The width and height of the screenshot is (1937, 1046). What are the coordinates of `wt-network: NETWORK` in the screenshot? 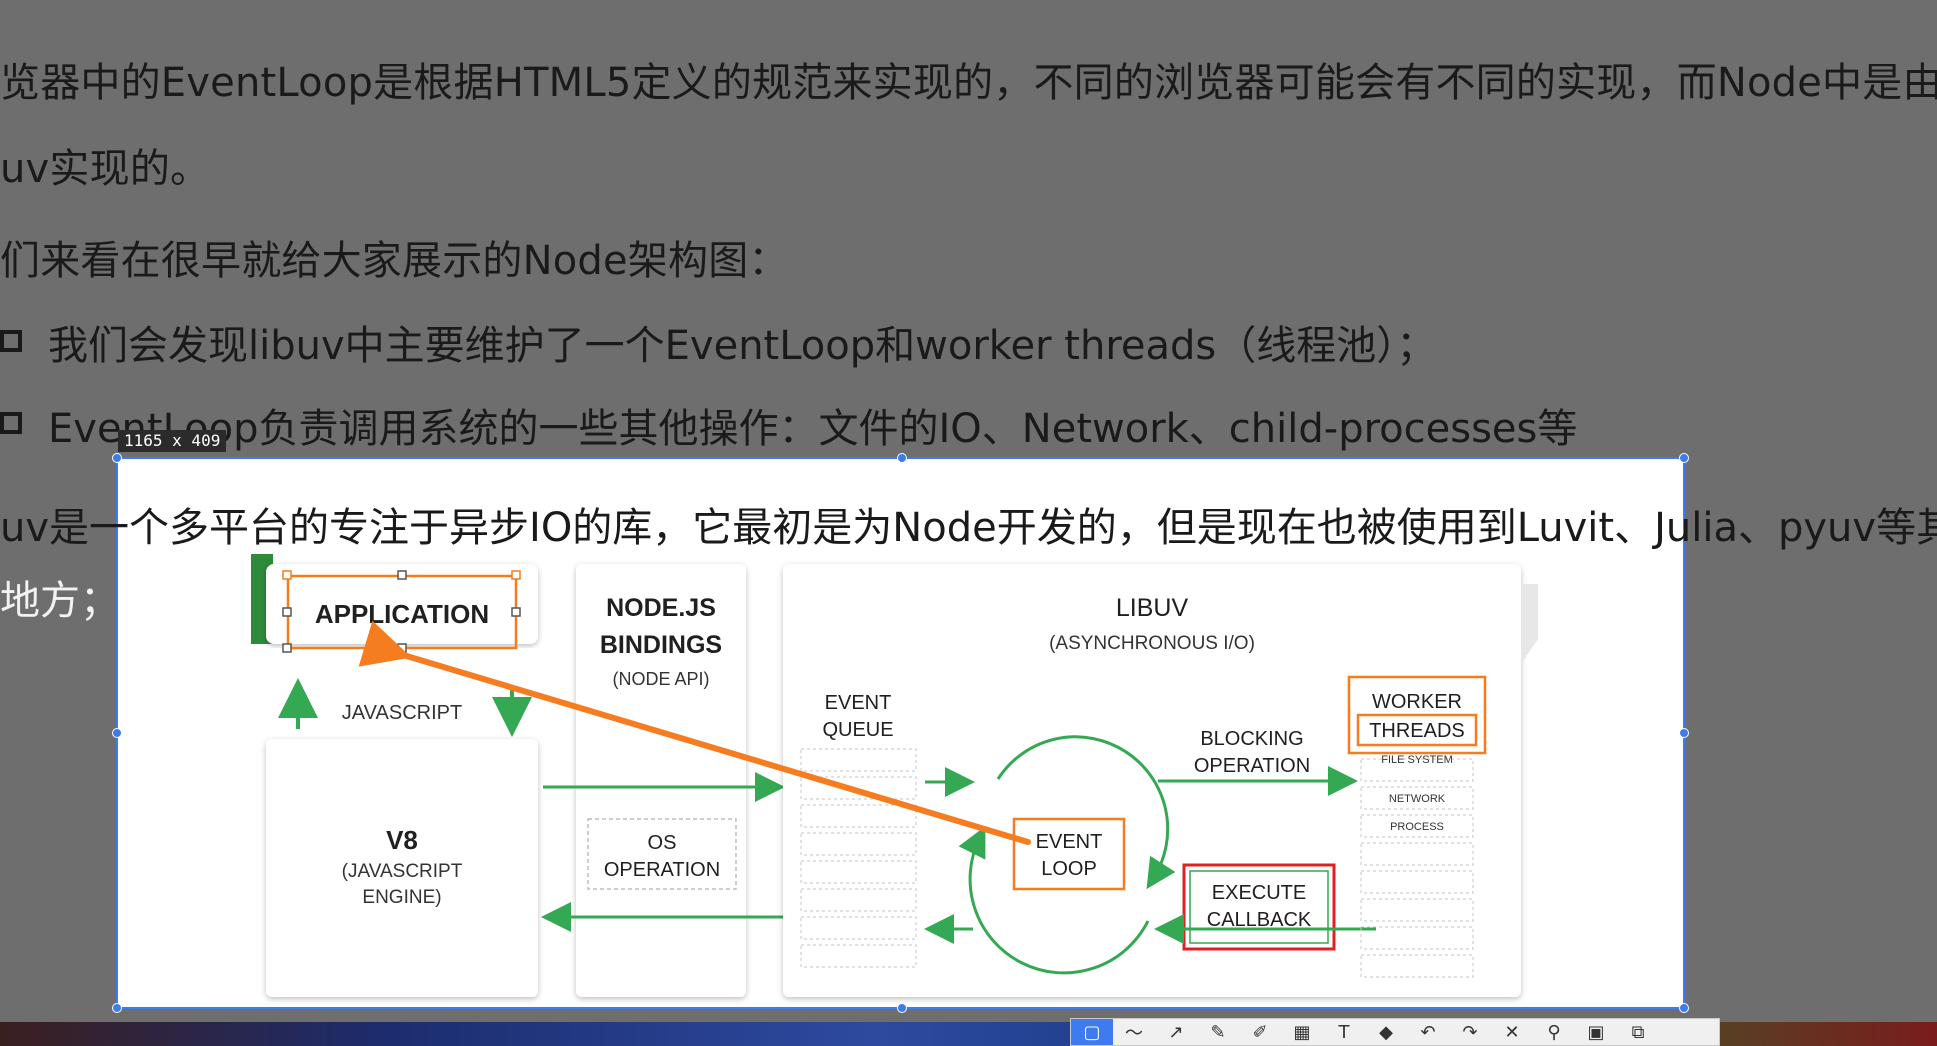 It's located at (1417, 799).